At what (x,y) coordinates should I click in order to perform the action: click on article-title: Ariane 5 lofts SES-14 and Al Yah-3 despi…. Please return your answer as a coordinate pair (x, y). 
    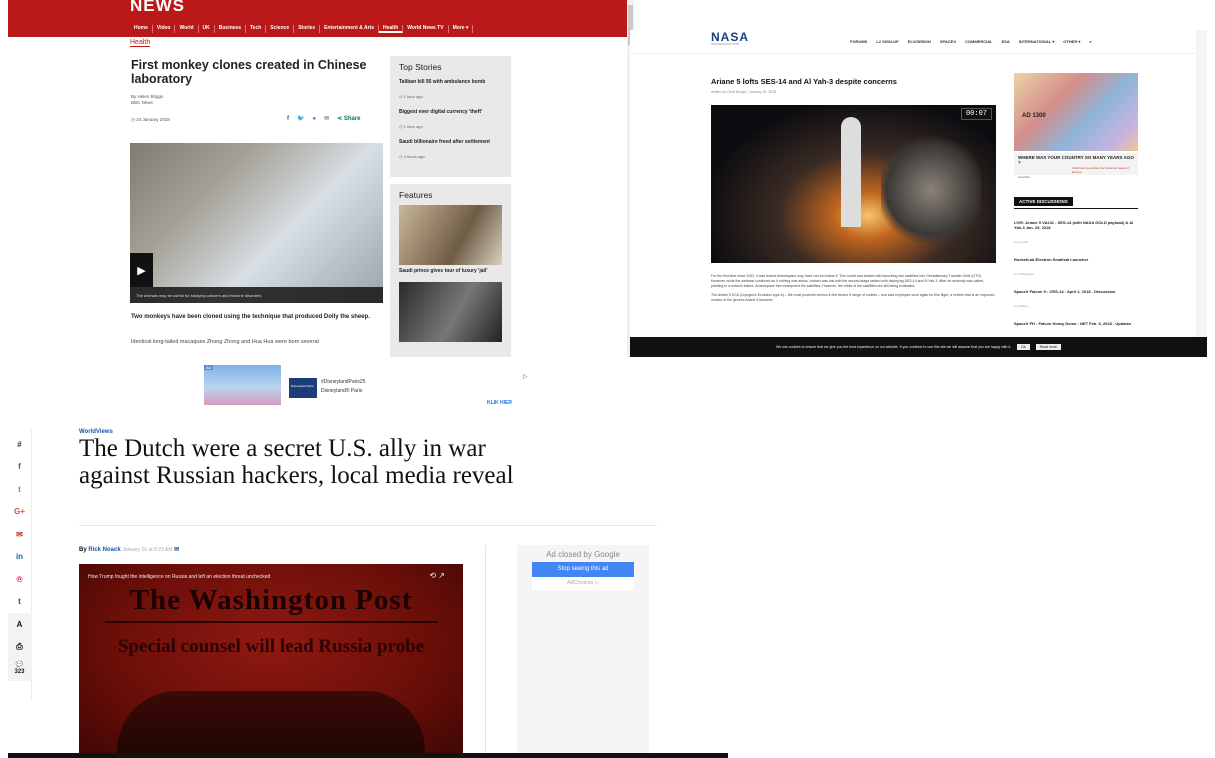
    Looking at the image, I should click on (804, 81).